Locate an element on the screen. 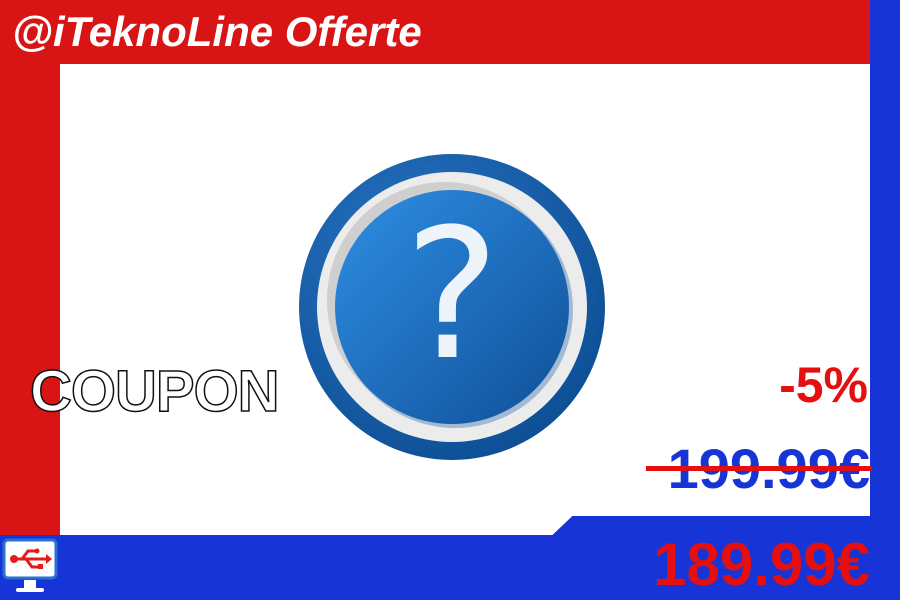  discount-badge: -5% is located at coordinates (823, 385).